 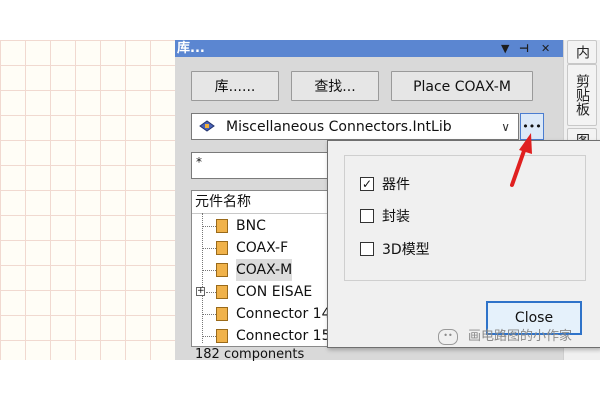 I want to click on library-options-button: •••, so click(x=532, y=126).